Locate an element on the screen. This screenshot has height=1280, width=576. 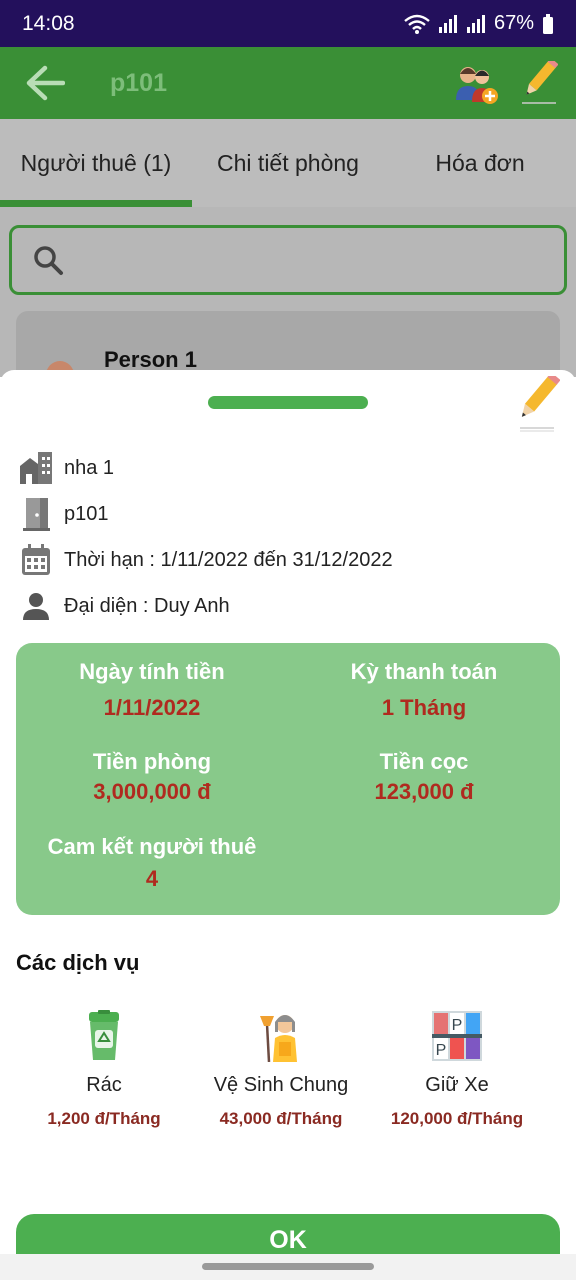
cleaner-icon is located at coordinates (281, 1036).